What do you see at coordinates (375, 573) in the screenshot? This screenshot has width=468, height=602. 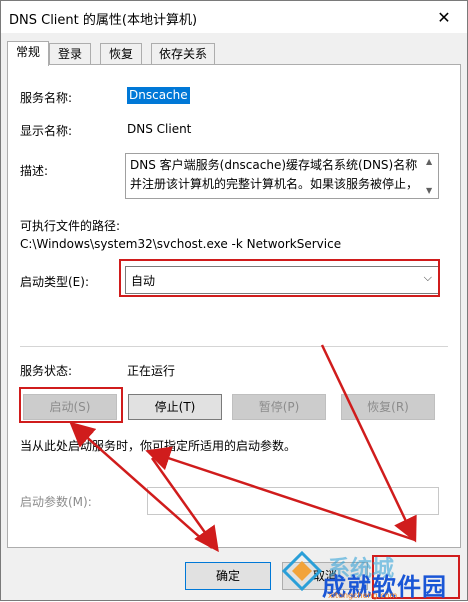 I see `watermark-logo: 系统城 成就软件园 xitongcheng.com` at bounding box center [375, 573].